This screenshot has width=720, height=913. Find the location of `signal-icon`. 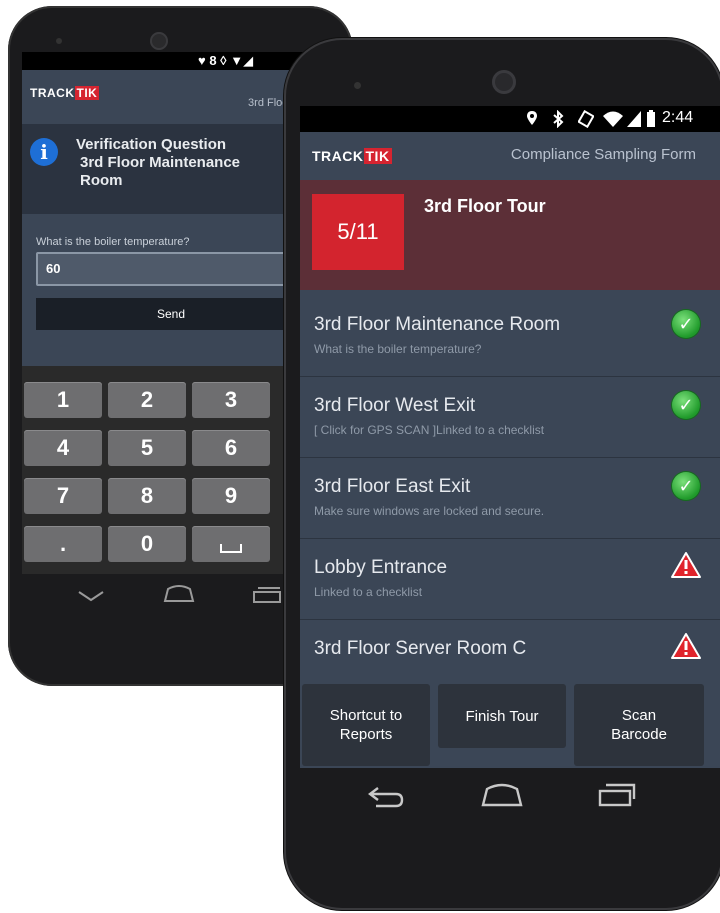

signal-icon is located at coordinates (634, 119).